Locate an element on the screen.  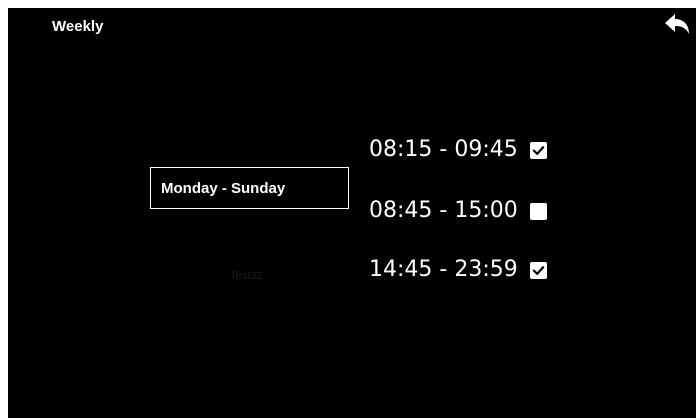
time-slot-row: 08:45 - 15:00 is located at coordinates (458, 211).